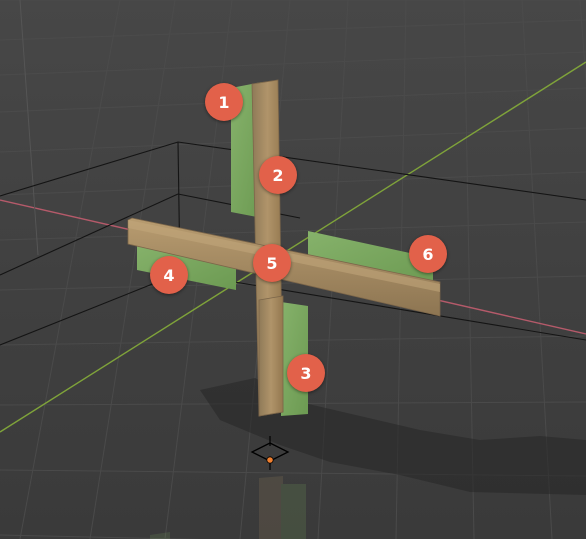 The image size is (586, 539). What do you see at coordinates (278, 175) in the screenshot?
I see `annotation-marker-2: 2` at bounding box center [278, 175].